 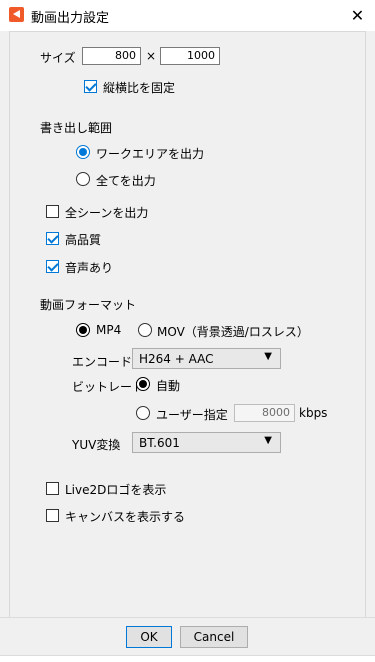 I want to click on encode-select: H264 + AAC ▼, so click(x=206, y=358).